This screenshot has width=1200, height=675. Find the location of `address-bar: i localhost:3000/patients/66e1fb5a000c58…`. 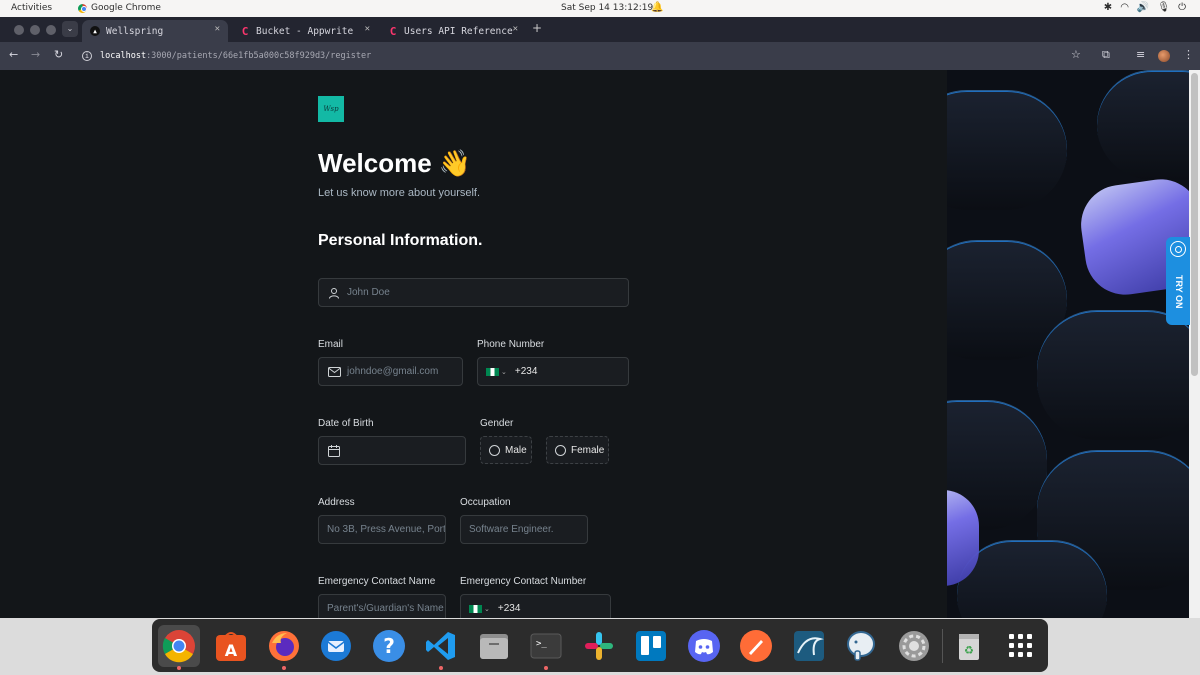

address-bar: i localhost:3000/patients/66e1fb5a000c58… is located at coordinates (581, 56).